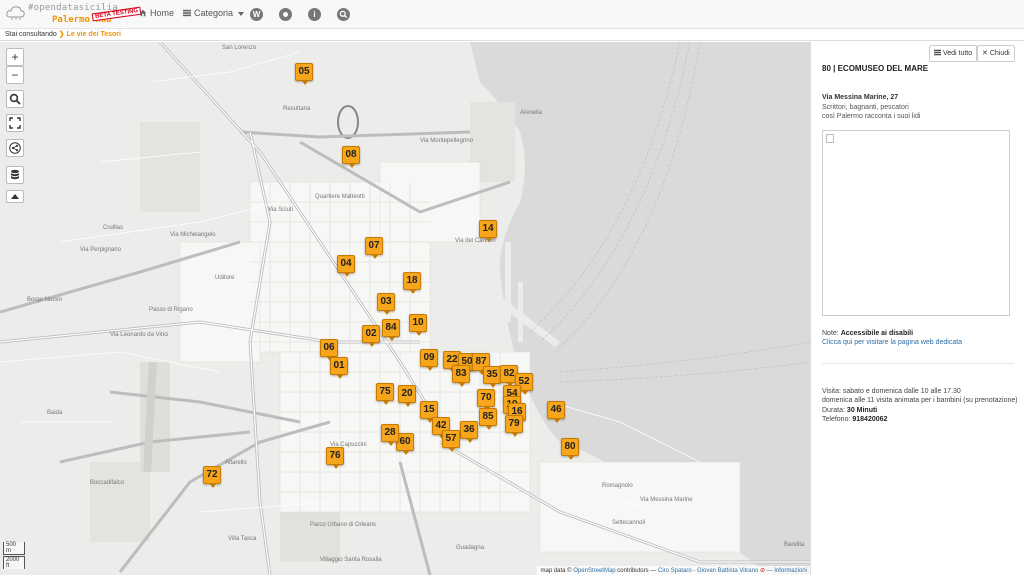 The width and height of the screenshot is (1024, 575). Describe the element at coordinates (15, 75) in the screenshot. I see `zoom-out-button: −` at that location.